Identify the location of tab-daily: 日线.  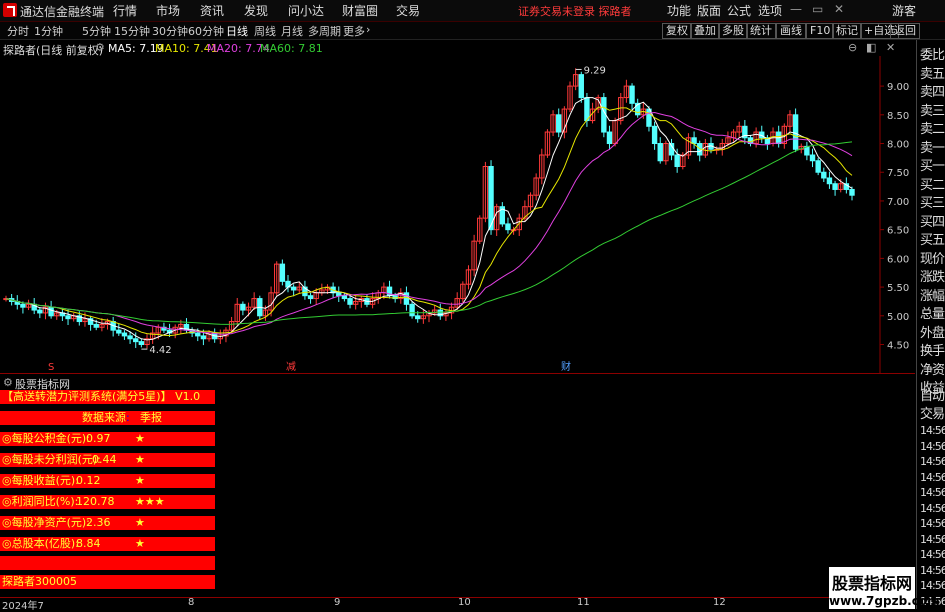
(237, 31).